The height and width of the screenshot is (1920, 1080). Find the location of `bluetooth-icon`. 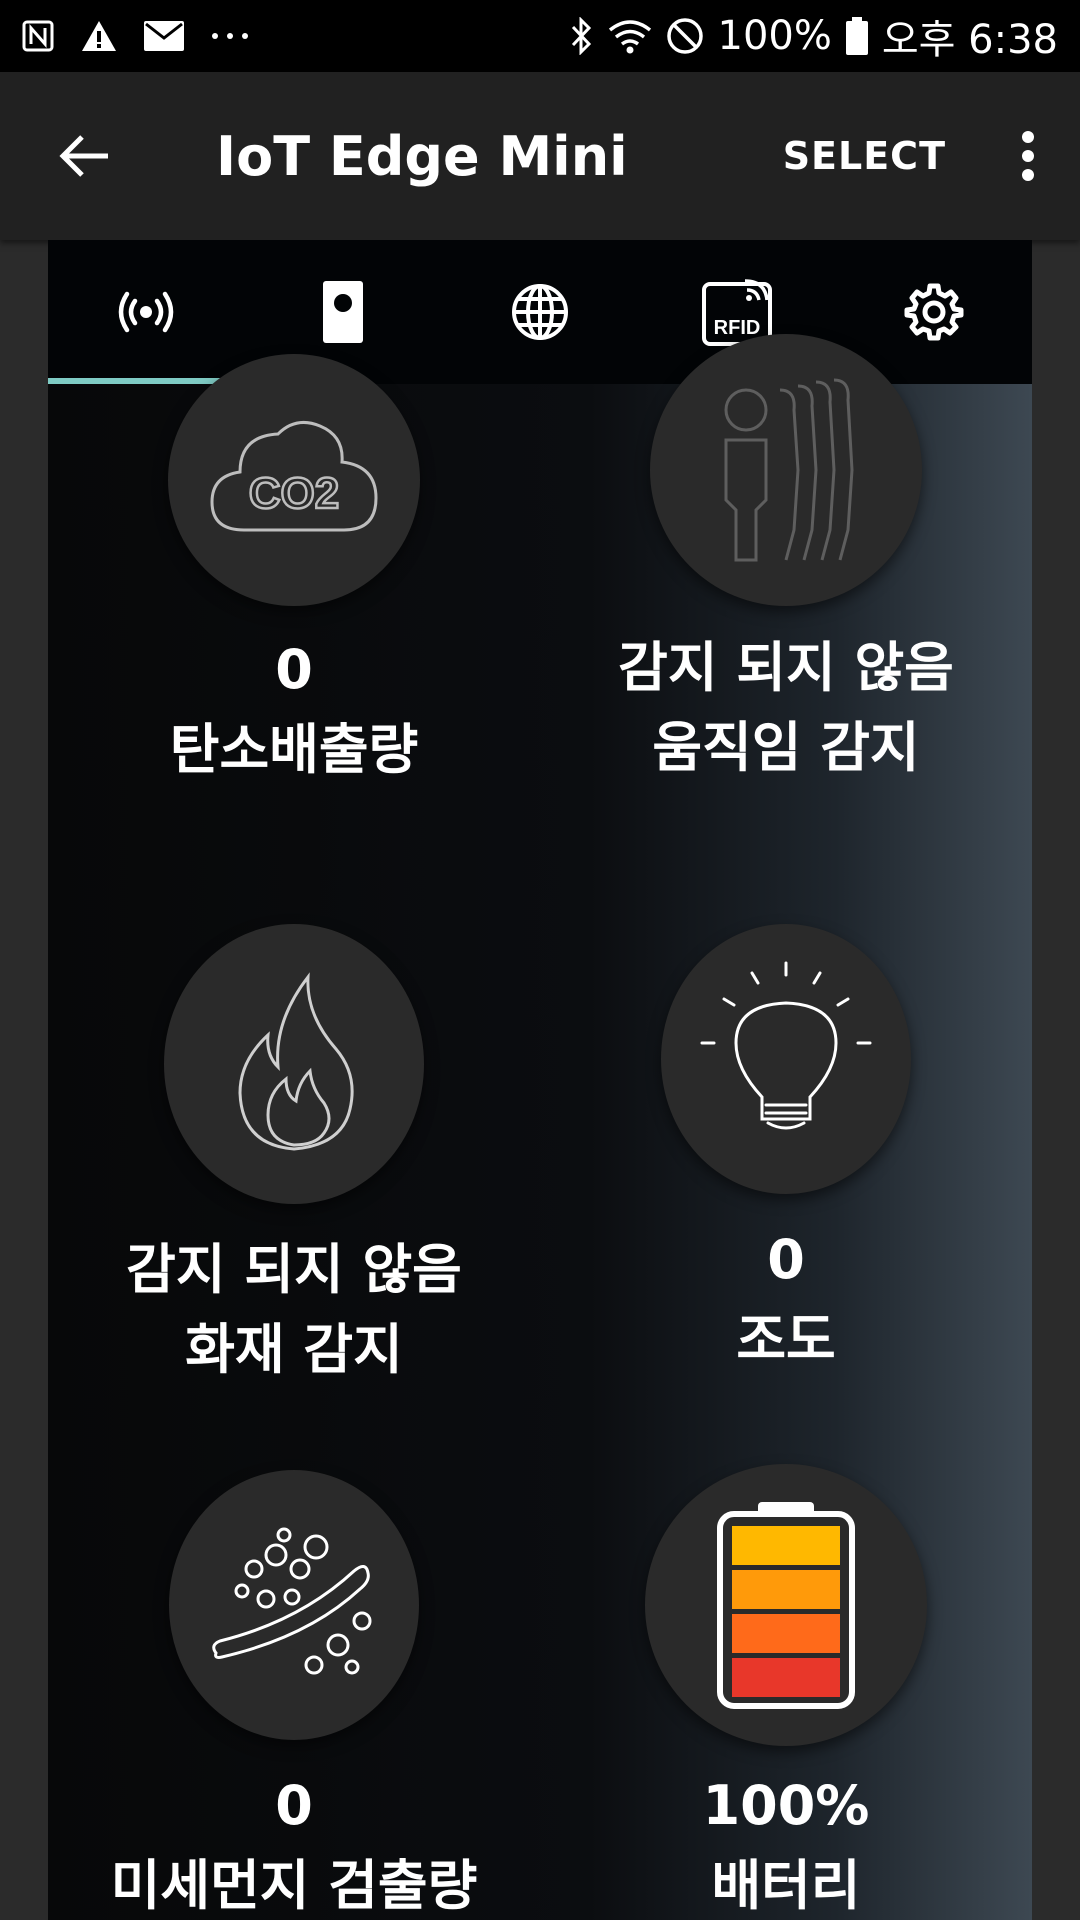

bluetooth-icon is located at coordinates (582, 36).